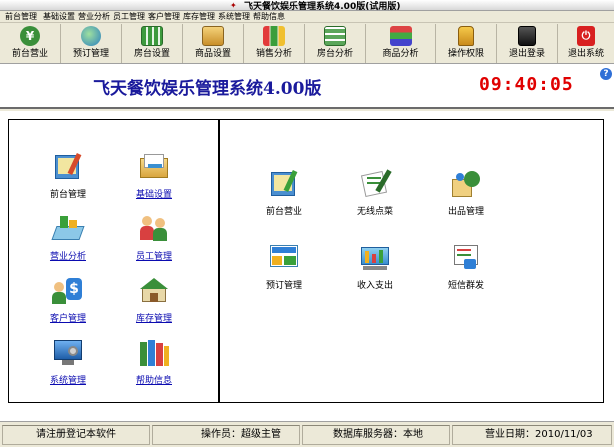 The width and height of the screenshot is (614, 447). Describe the element at coordinates (466, 258) in the screenshot. I see `sms-broadcast-icon` at that location.